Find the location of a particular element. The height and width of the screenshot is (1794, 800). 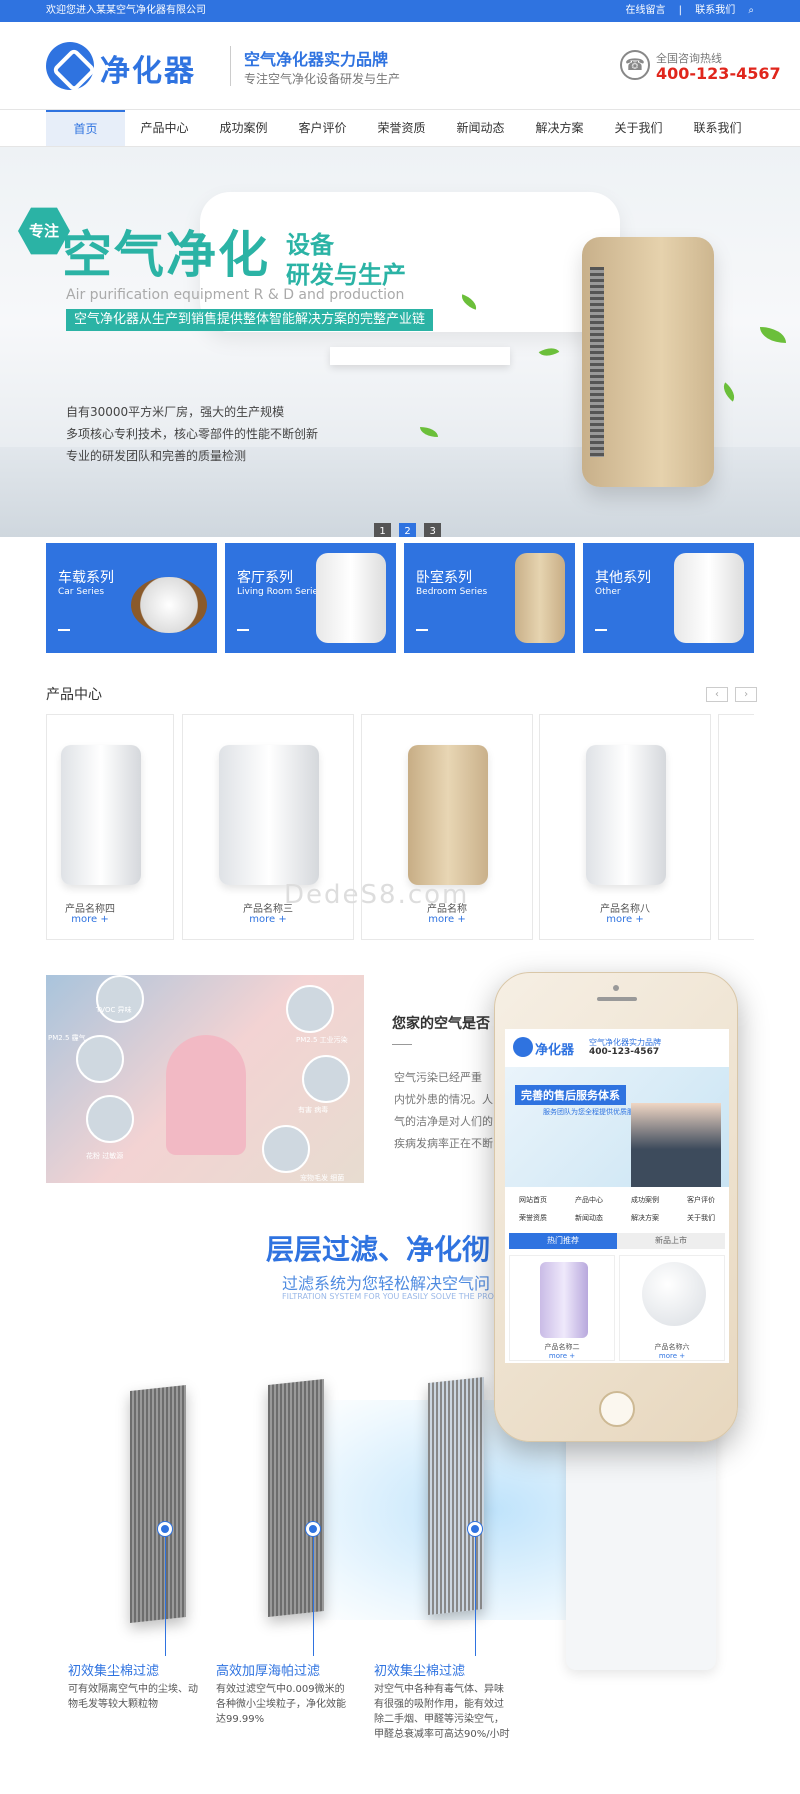

divider is located at coordinates (230, 66).